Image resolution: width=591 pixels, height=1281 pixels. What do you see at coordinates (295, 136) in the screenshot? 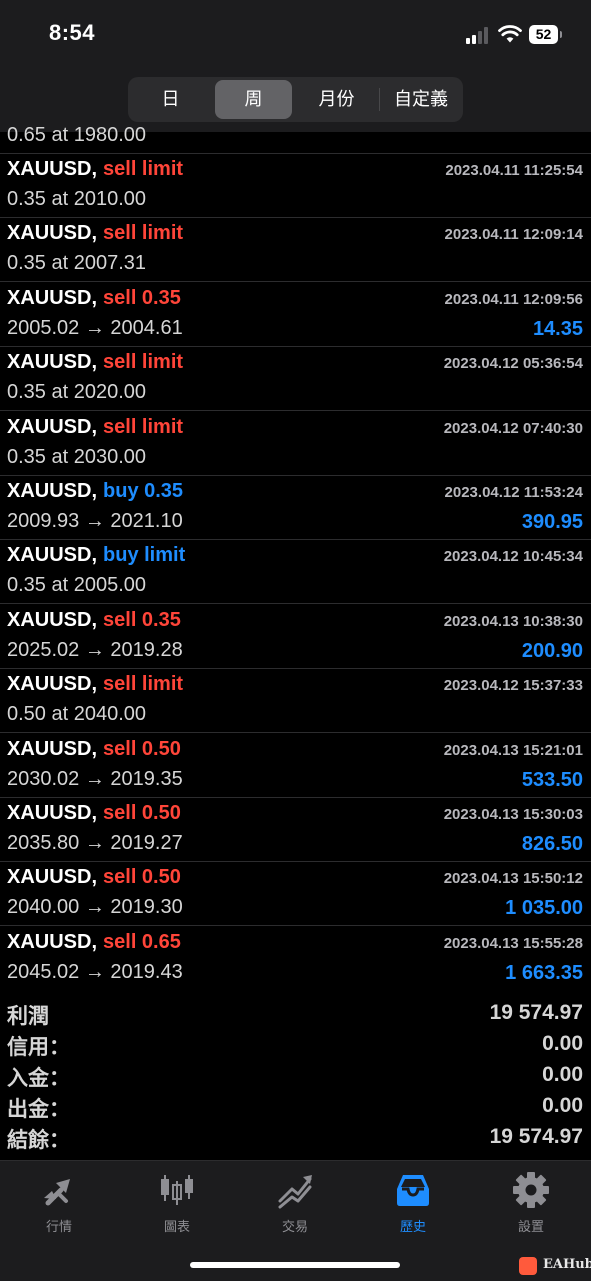
I see `order-row-partial: 0.65 at 1980.00` at bounding box center [295, 136].